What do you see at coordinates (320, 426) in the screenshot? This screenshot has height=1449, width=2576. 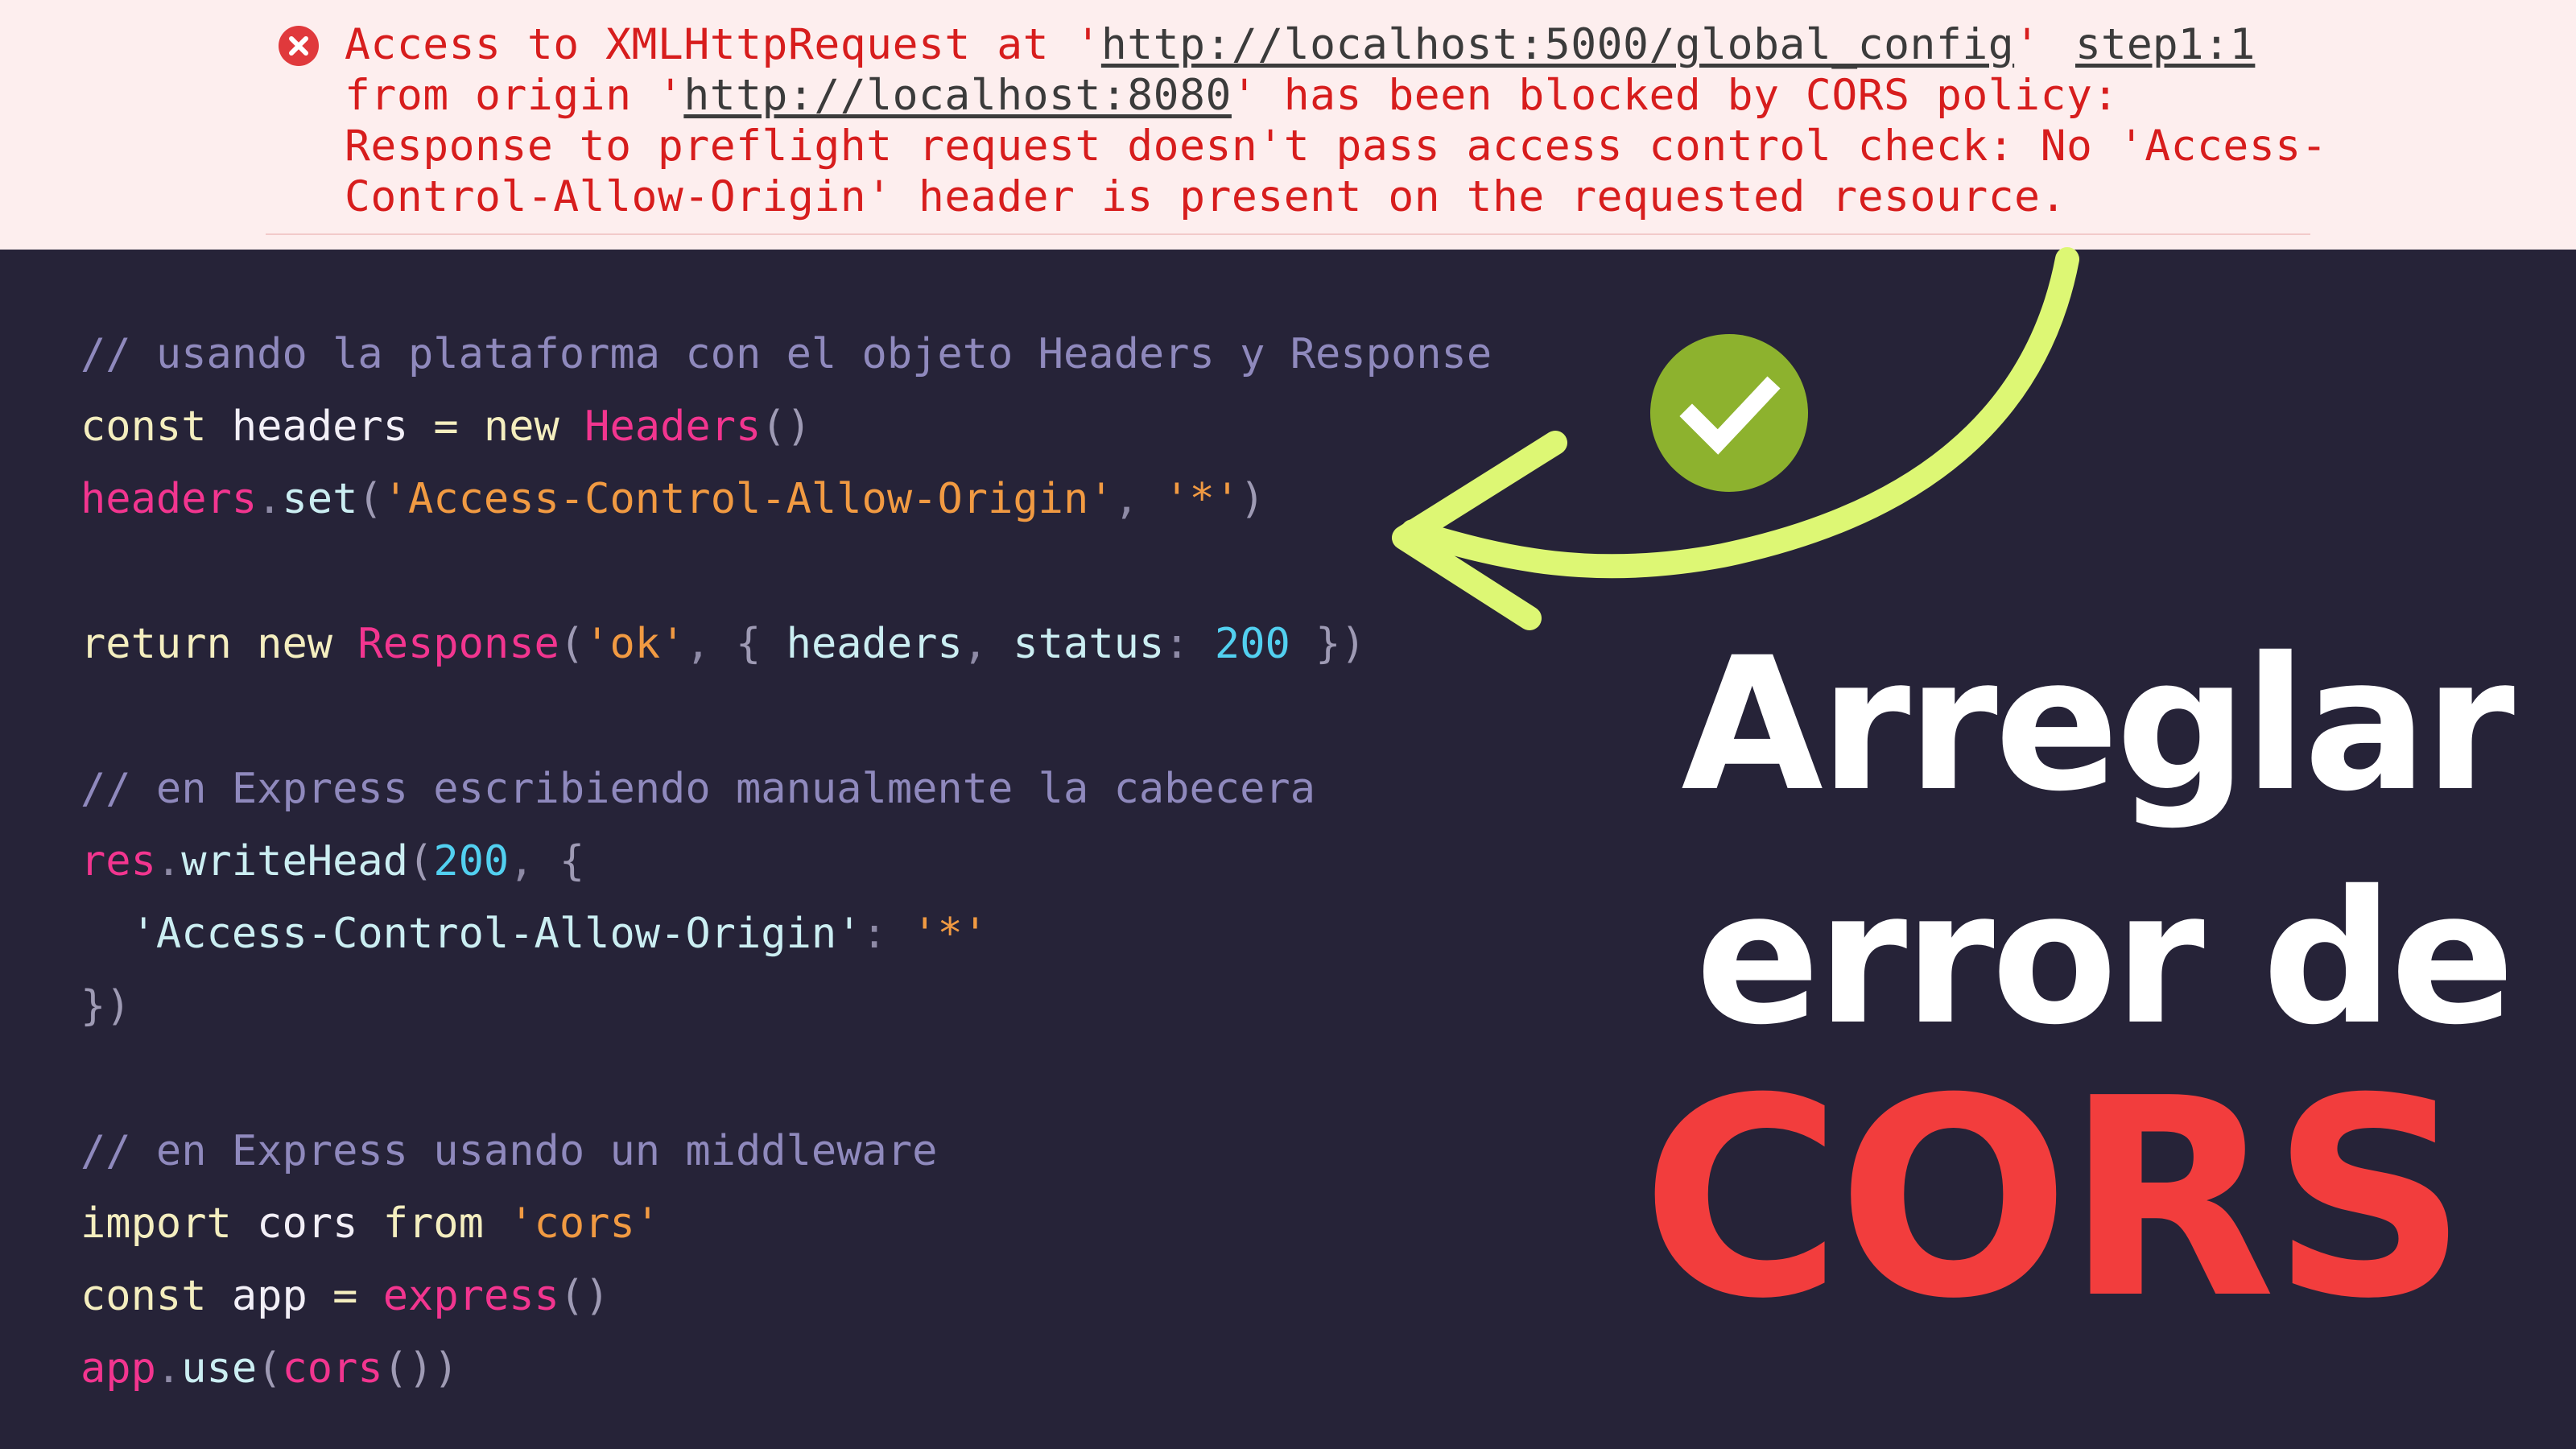 I see `code-token-ident: headers` at bounding box center [320, 426].